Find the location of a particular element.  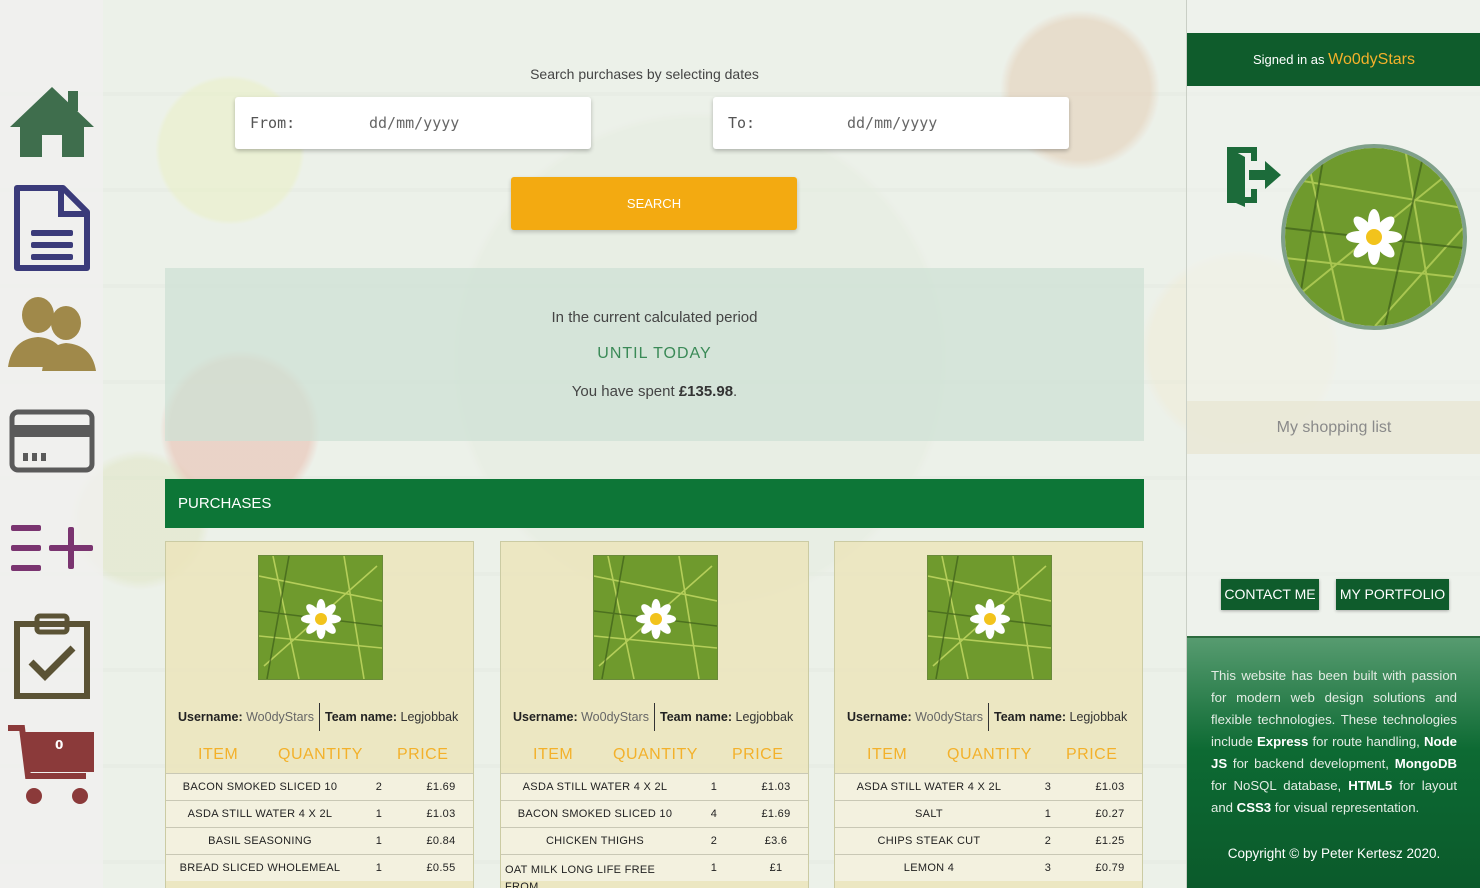

nav-add-list is located at coordinates (51, 548).